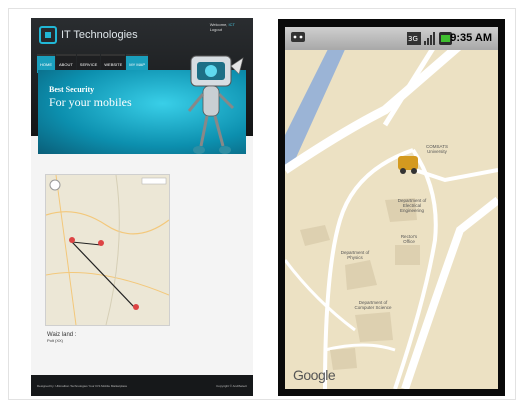 The width and height of the screenshot is (522, 406). Describe the element at coordinates (412, 205) in the screenshot. I see `map-label-electrical: Department of Electrical Engineering` at that location.